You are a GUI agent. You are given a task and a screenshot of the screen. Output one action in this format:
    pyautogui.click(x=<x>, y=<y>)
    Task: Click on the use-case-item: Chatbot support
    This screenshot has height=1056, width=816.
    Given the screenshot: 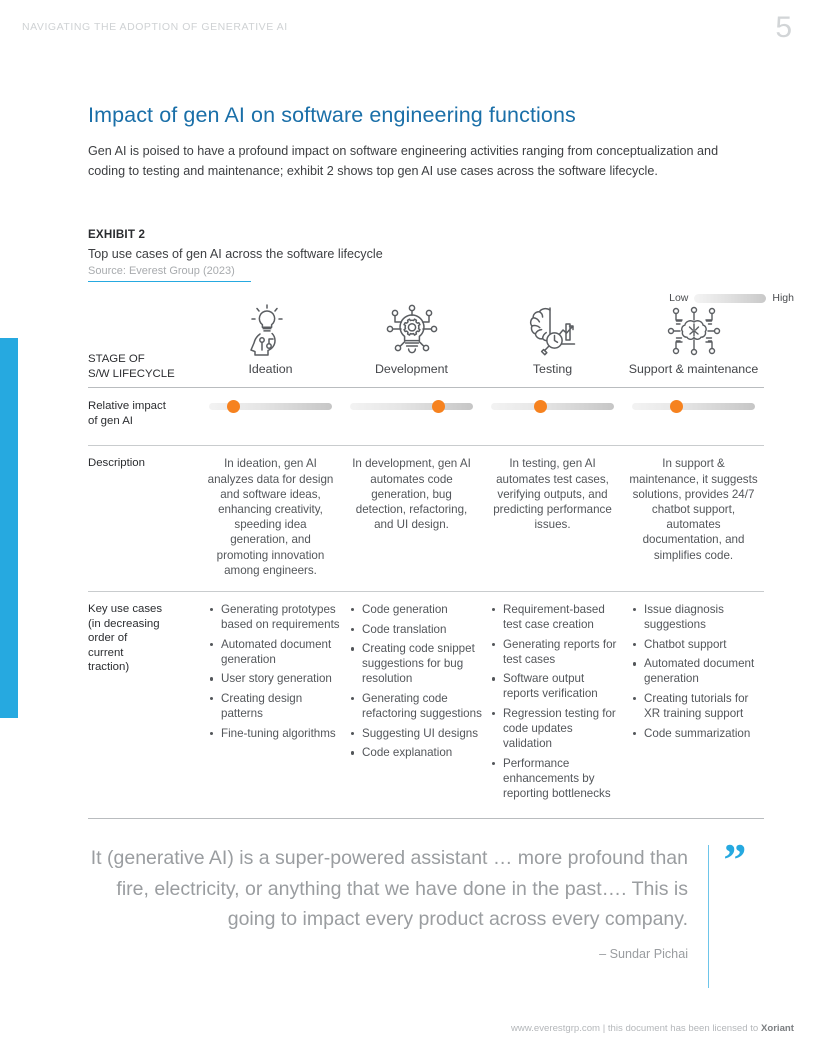 What is the action you would take?
    pyautogui.click(x=698, y=644)
    